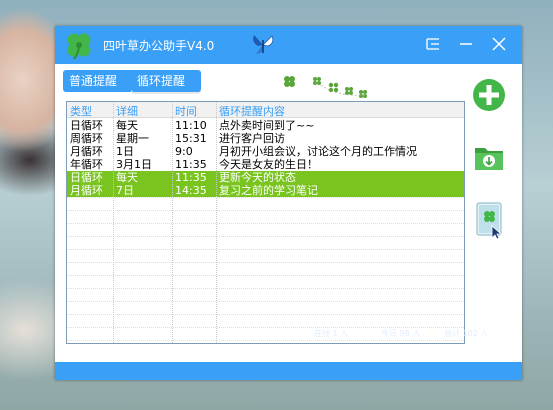  What do you see at coordinates (125, 190) in the screenshot?
I see `cell-detail: 7日` at bounding box center [125, 190].